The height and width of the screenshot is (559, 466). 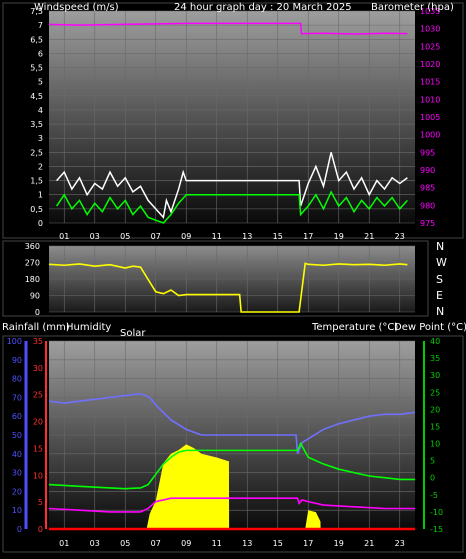 What do you see at coordinates (17, 473) in the screenshot?
I see `tick-label-humidity: 30` at bounding box center [17, 473].